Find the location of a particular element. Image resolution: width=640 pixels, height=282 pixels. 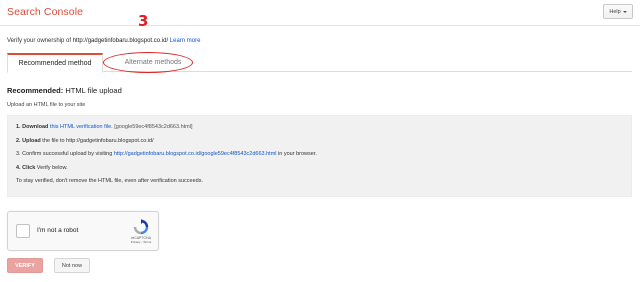

step-1-label: 1. Download is located at coordinates (32, 127).